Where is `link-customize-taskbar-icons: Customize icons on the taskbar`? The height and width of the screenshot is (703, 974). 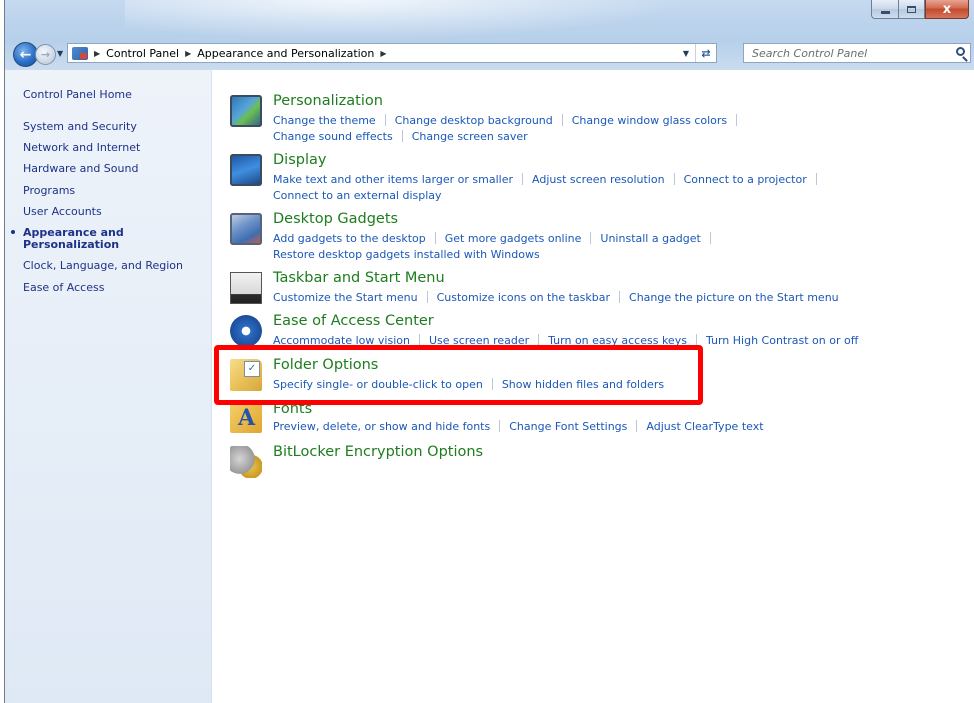 link-customize-taskbar-icons: Customize icons on the taskbar is located at coordinates (523, 297).